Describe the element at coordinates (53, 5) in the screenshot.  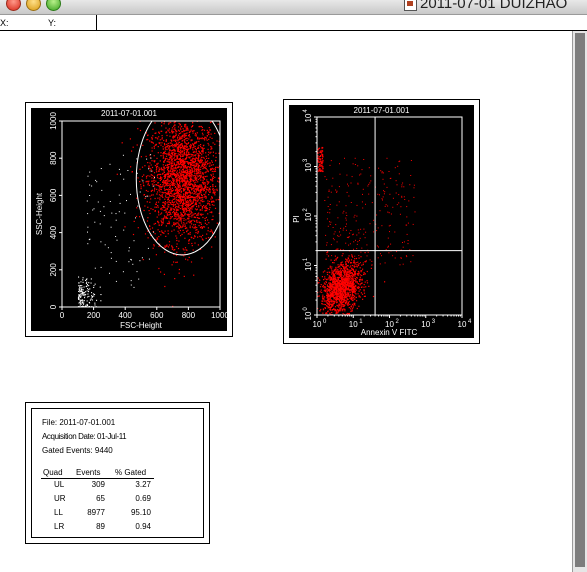
I see `zoom-window-button` at that location.